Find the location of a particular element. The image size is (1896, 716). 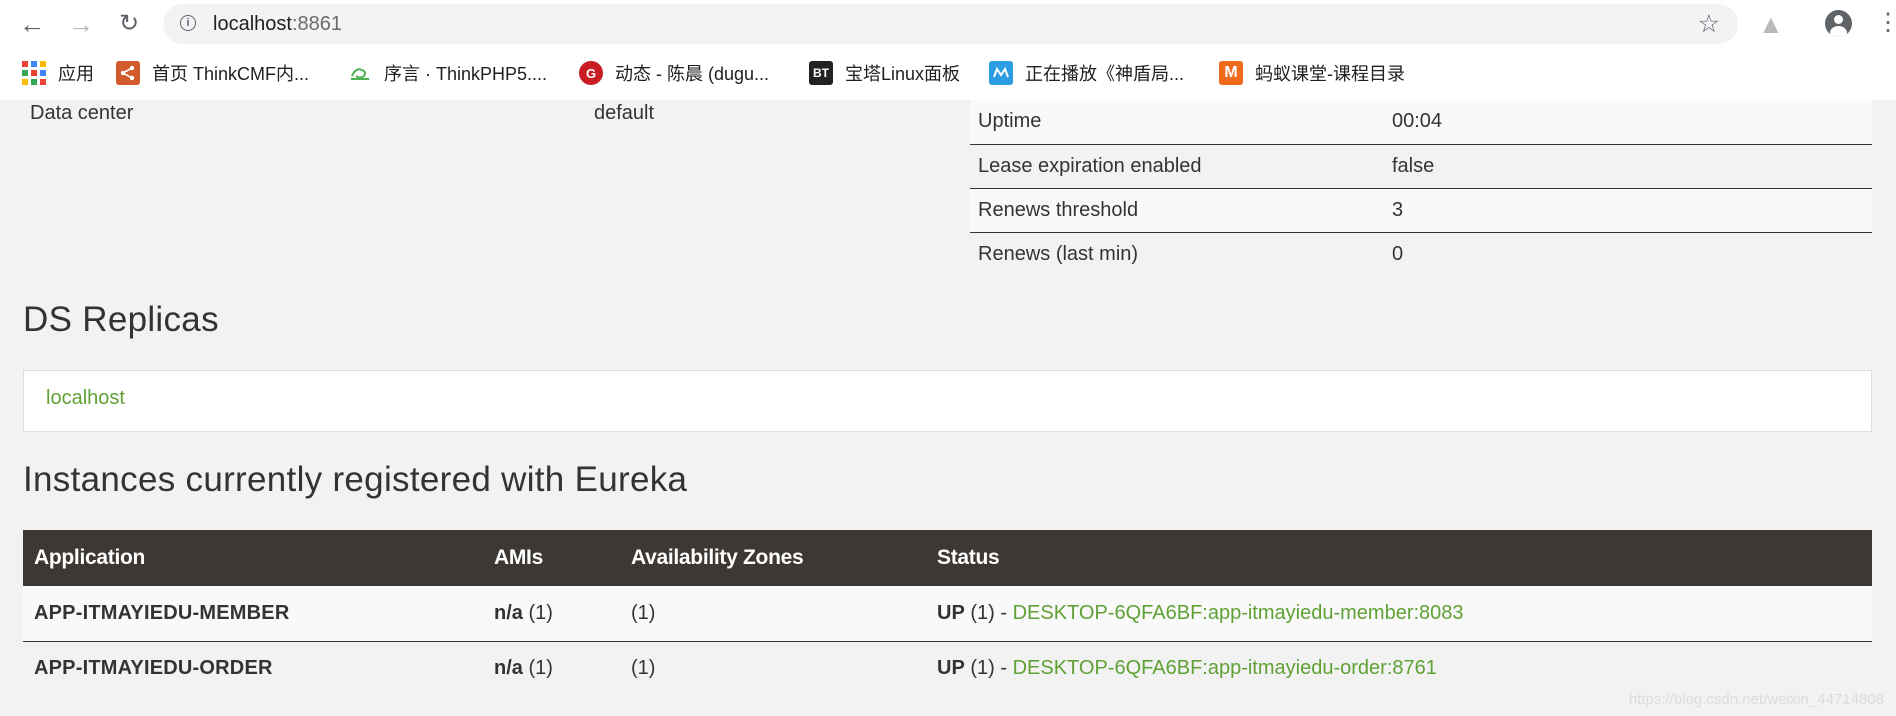

instance-link: DESKTOP-6QFA6BF:app-itmayiedu-order:8761 is located at coordinates (1225, 668).